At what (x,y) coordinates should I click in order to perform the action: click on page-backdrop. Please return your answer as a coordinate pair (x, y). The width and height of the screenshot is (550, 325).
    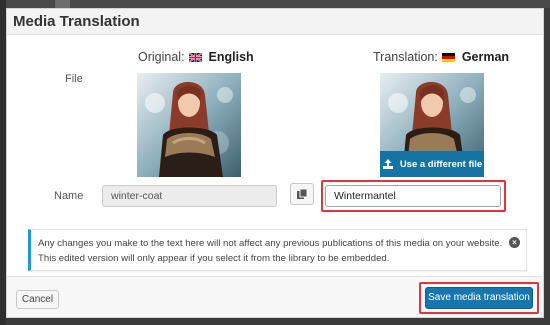
    Looking at the image, I should click on (275, 4).